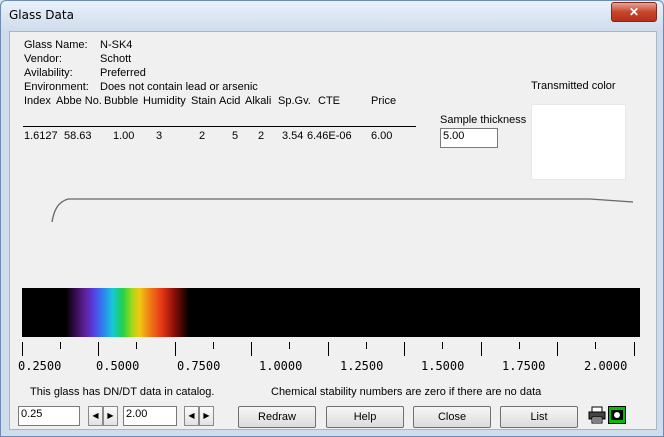 This screenshot has width=664, height=437. I want to click on transmission-curve, so click(342, 210).